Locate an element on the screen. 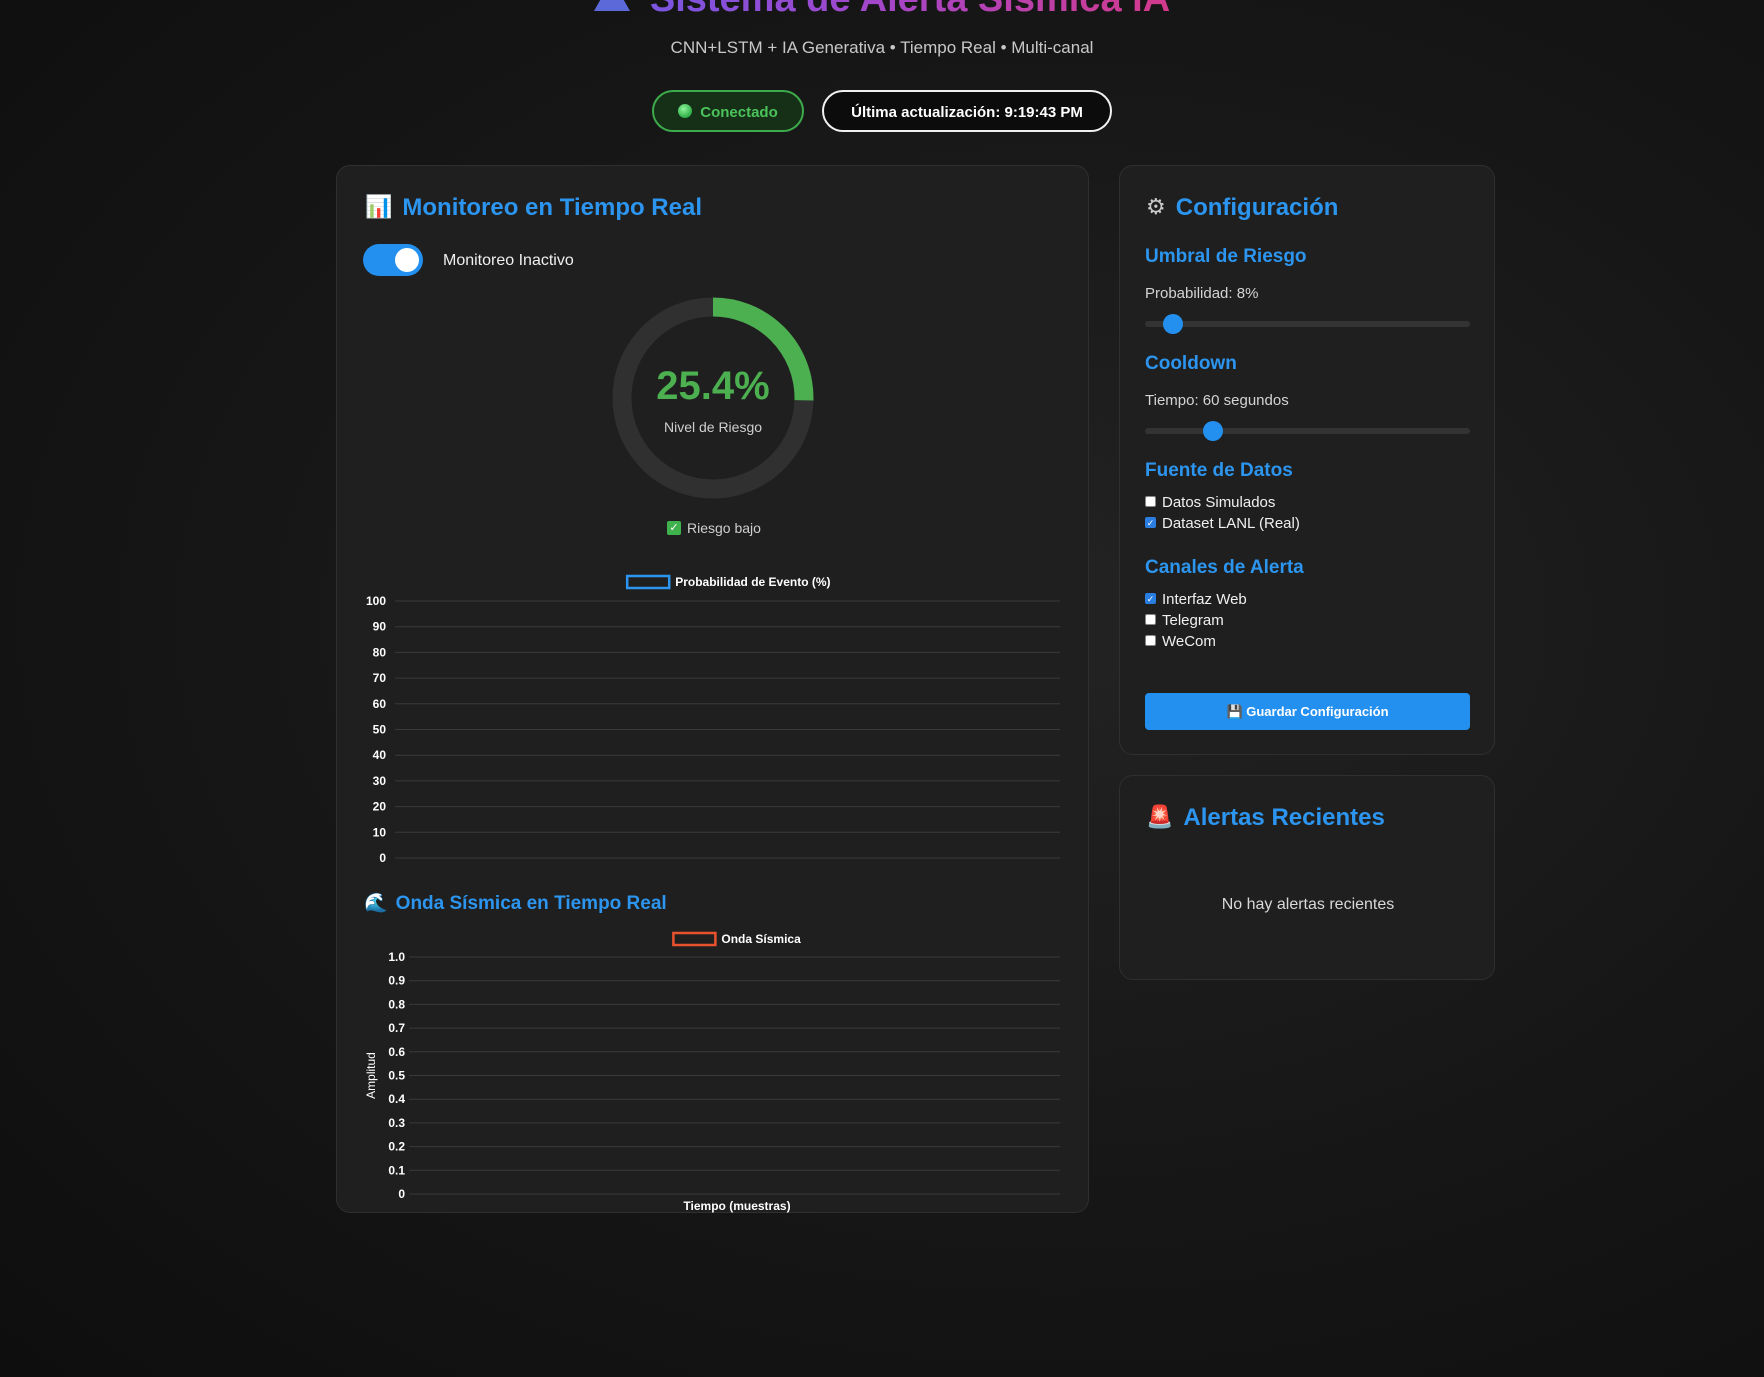 The width and height of the screenshot is (1764, 1377). checkbox-wecom is located at coordinates (1150, 640).